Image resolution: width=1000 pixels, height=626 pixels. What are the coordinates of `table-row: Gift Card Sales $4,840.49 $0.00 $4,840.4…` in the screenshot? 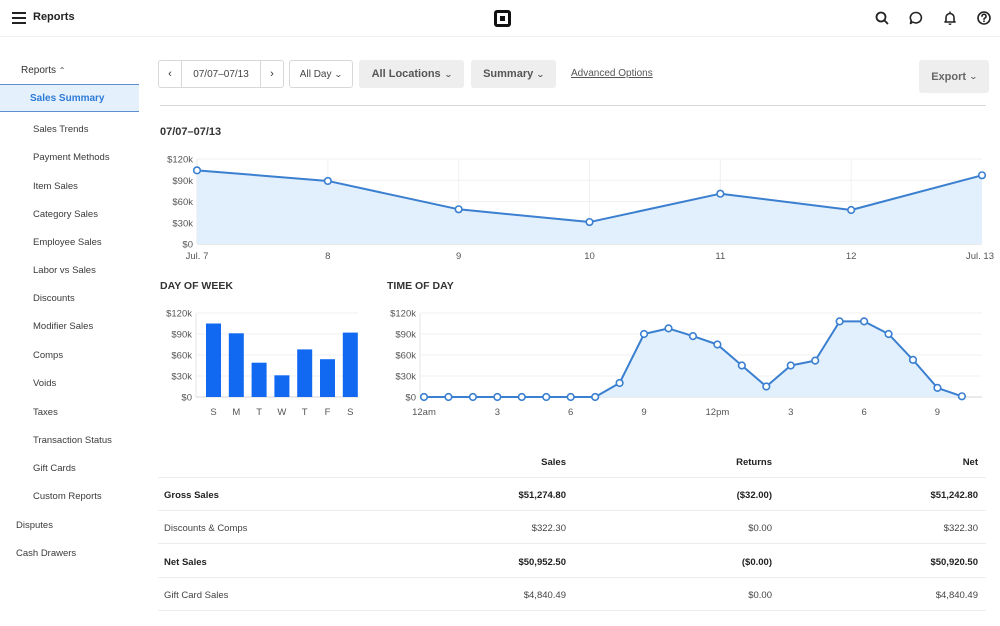 It's located at (572, 594).